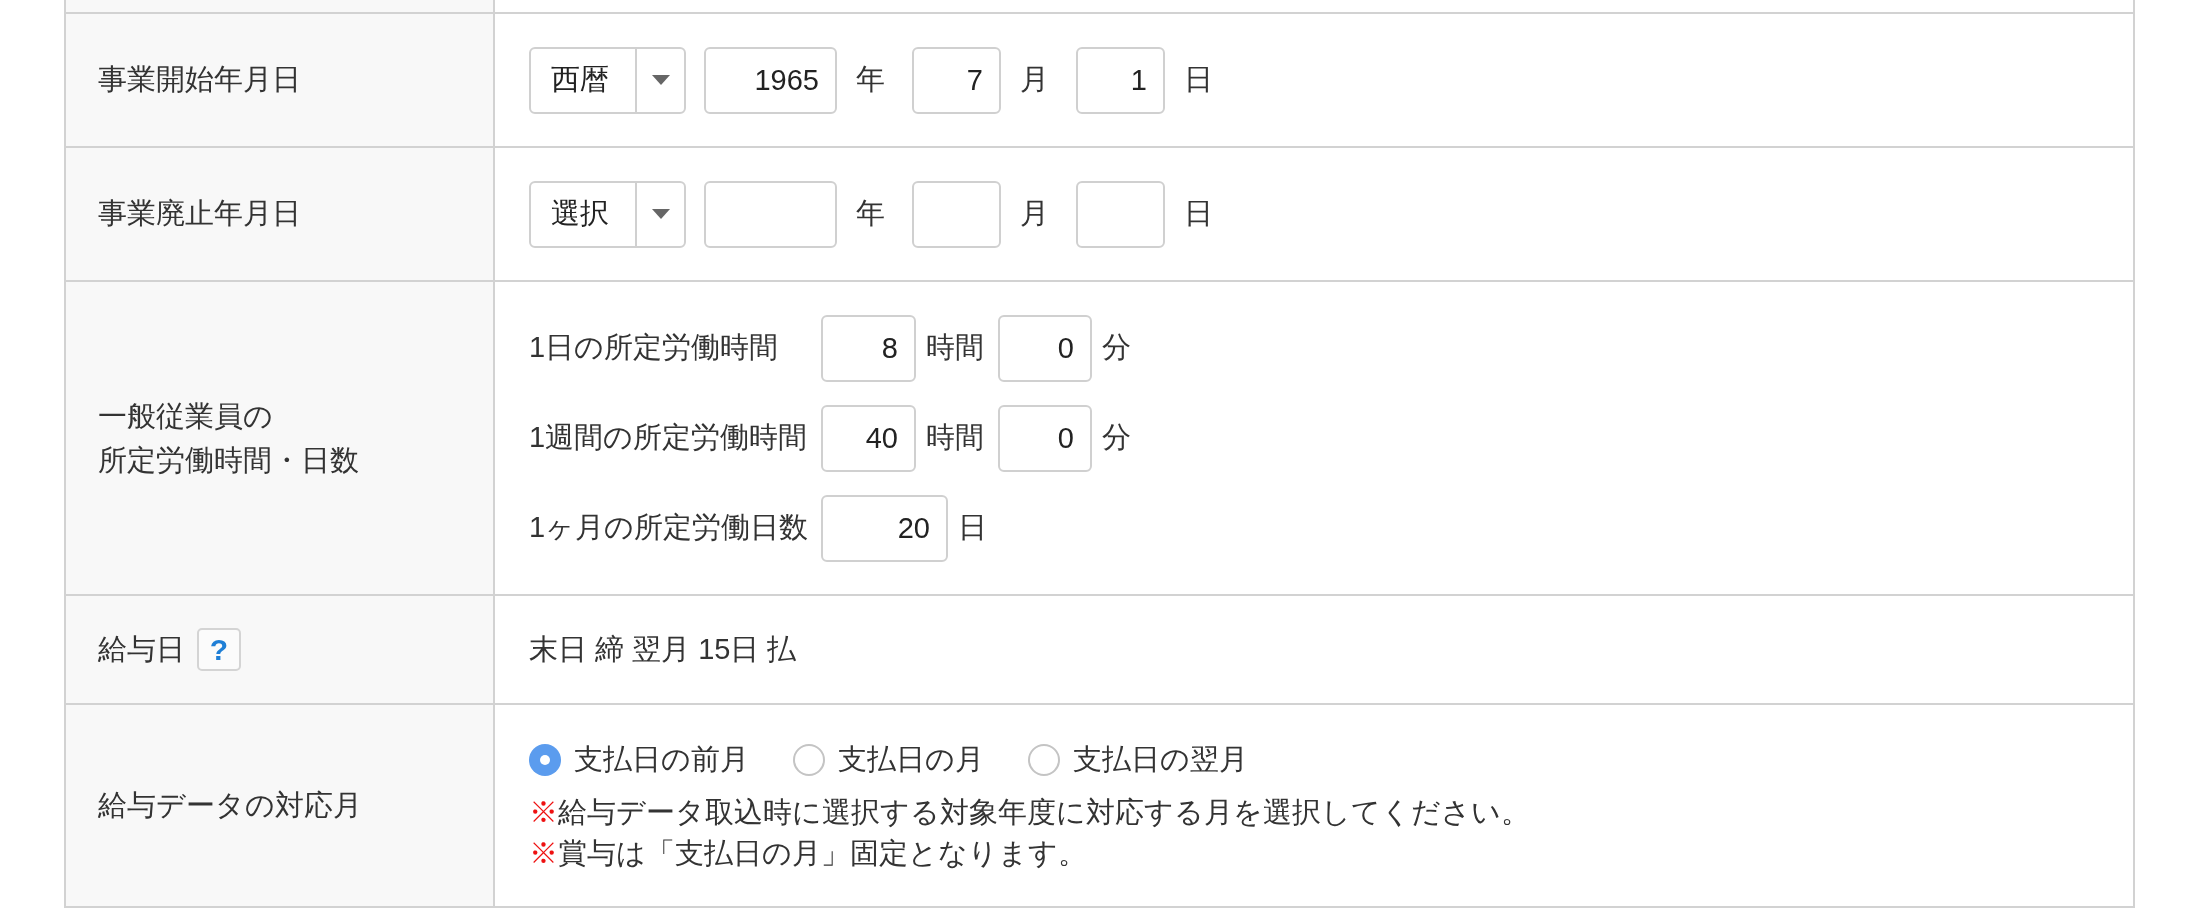  What do you see at coordinates (228, 438) in the screenshot?
I see `field-label: 一般従業員の 所定労働時間・日数` at bounding box center [228, 438].